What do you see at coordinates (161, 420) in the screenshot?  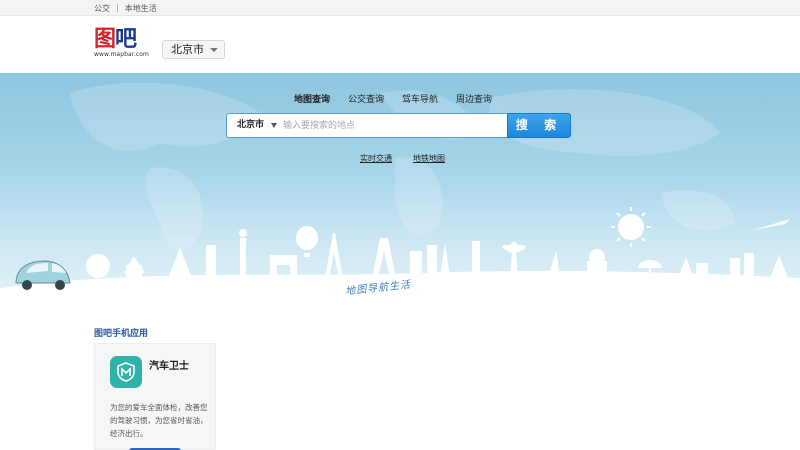 I see `app-description: 为您的爱车全面体检，改善您的驾驶习惯，为您省时省油，经济出行。` at bounding box center [161, 420].